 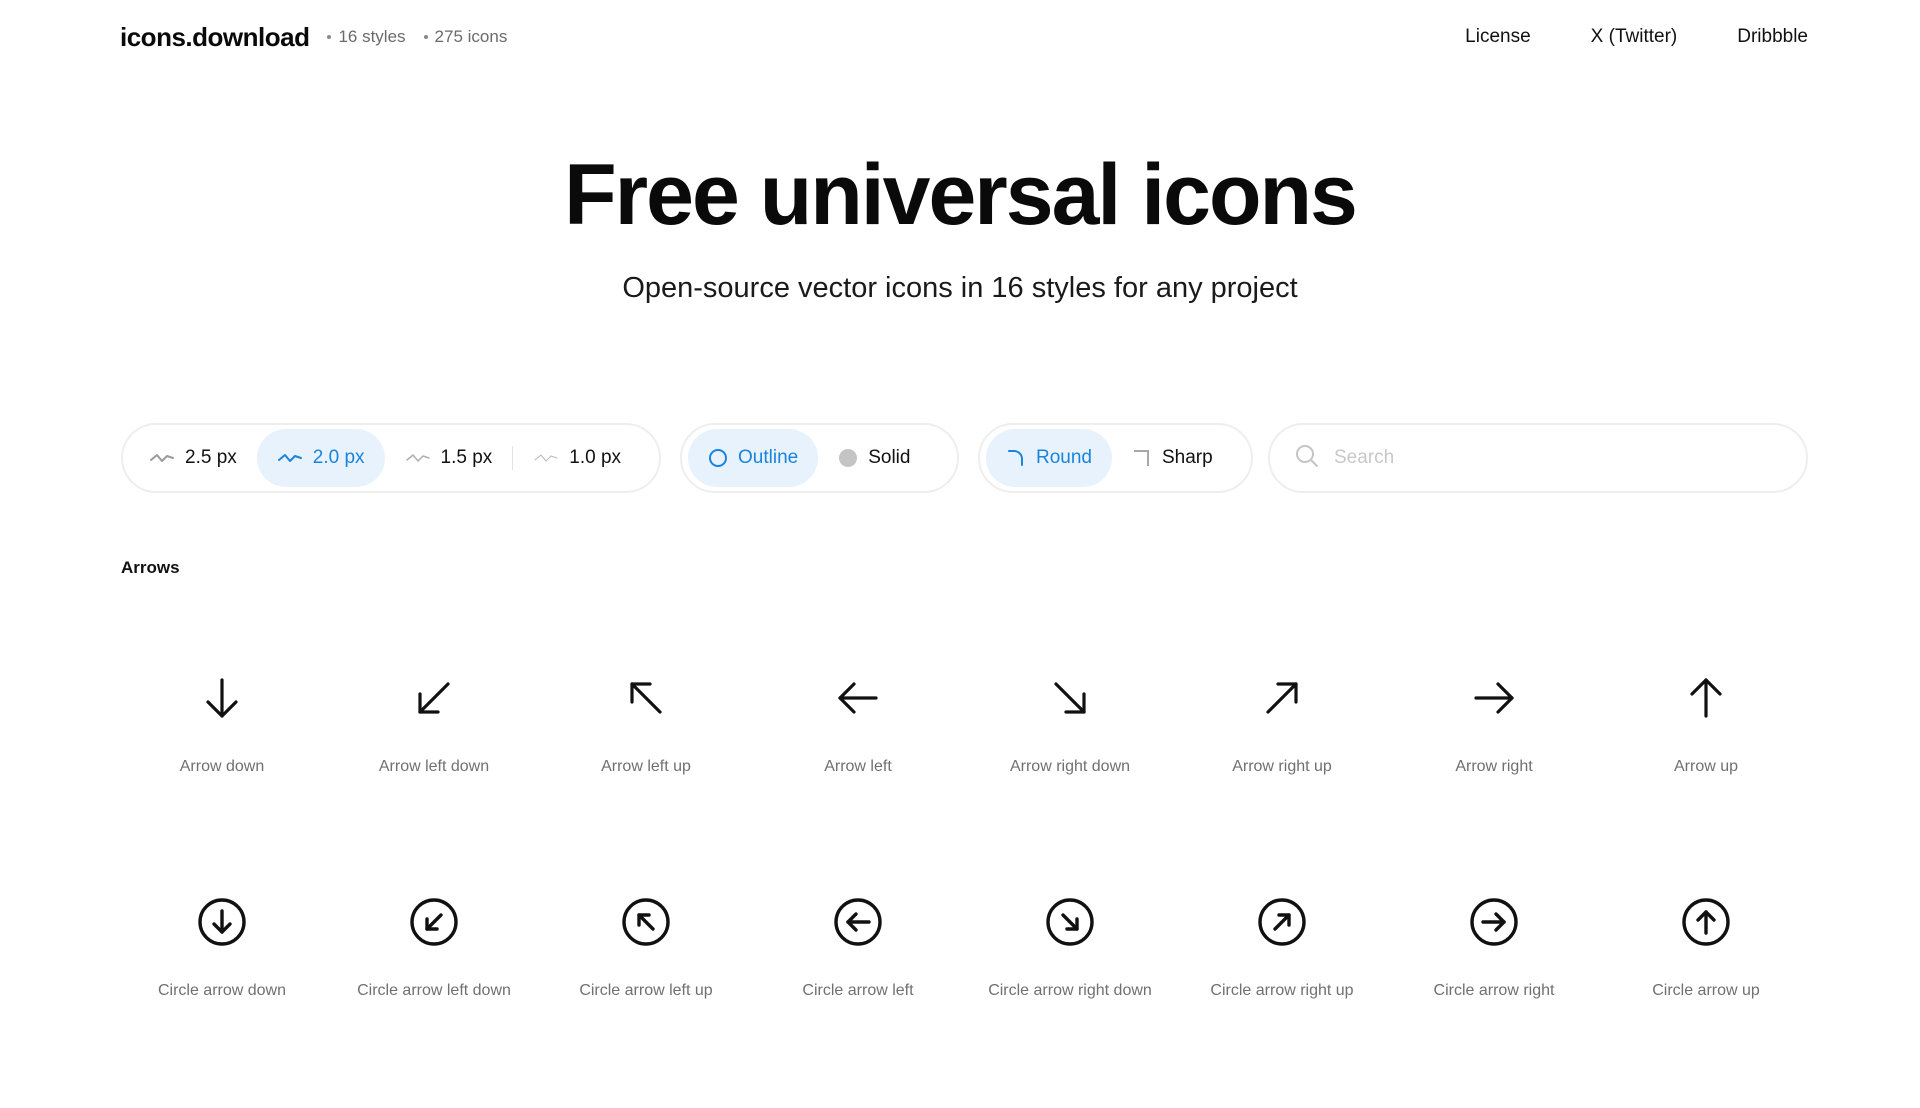 What do you see at coordinates (1282, 922) in the screenshot?
I see `circle-arrow-right-up-icon` at bounding box center [1282, 922].